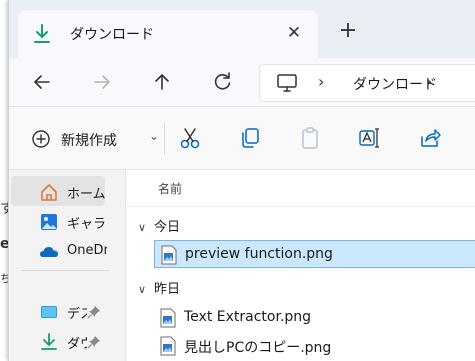 The image size is (475, 361). I want to click on copy-button, so click(250, 138).